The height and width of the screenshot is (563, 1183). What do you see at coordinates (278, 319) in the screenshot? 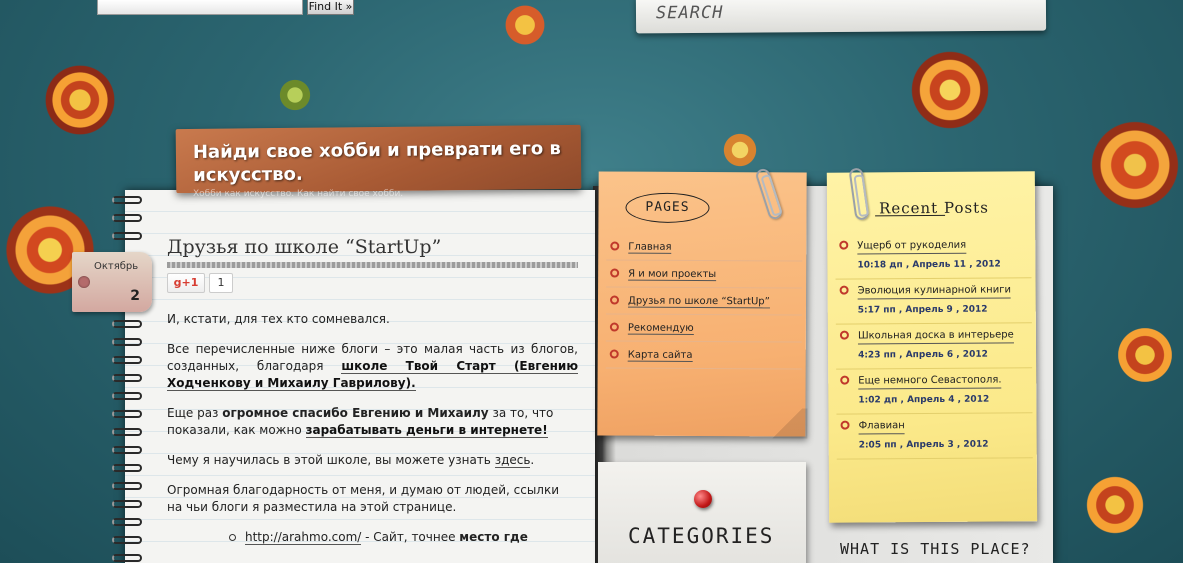
I see `post-paragraph: И, кстати, для тех кто сомневался.` at bounding box center [278, 319].